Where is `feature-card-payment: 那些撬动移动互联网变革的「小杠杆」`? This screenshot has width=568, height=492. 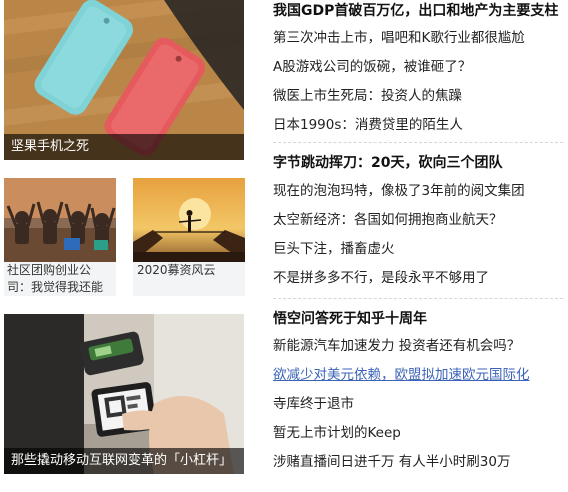 feature-card-payment: 那些撬动移动互联网变革的「小杠杆」 is located at coordinates (124, 394).